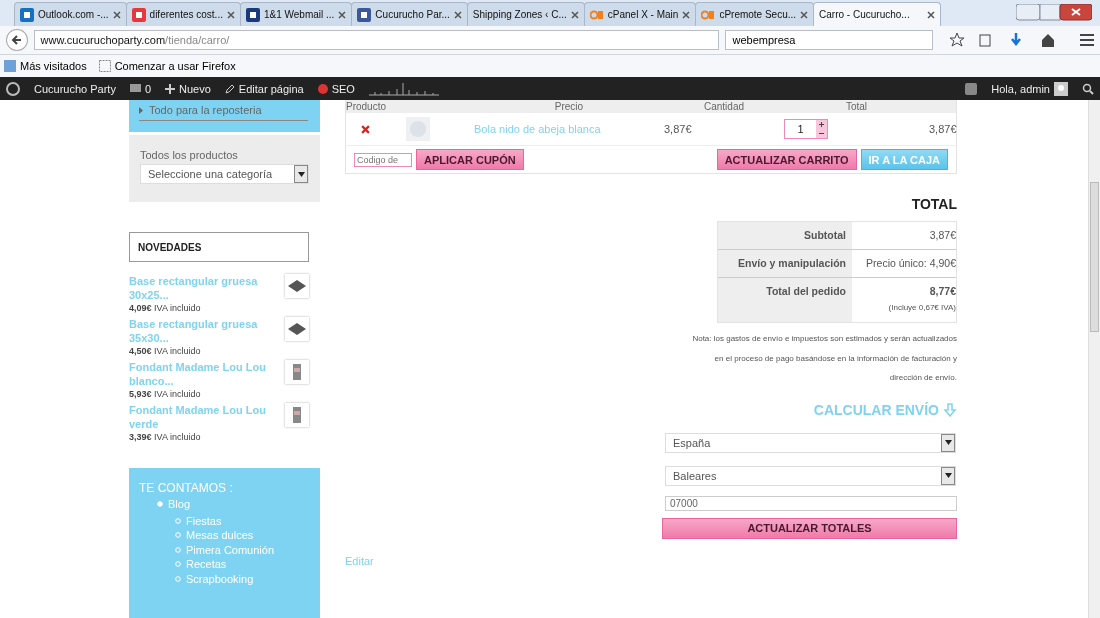  I want to click on browser-tab: cPanel X - Main, so click(640, 14).